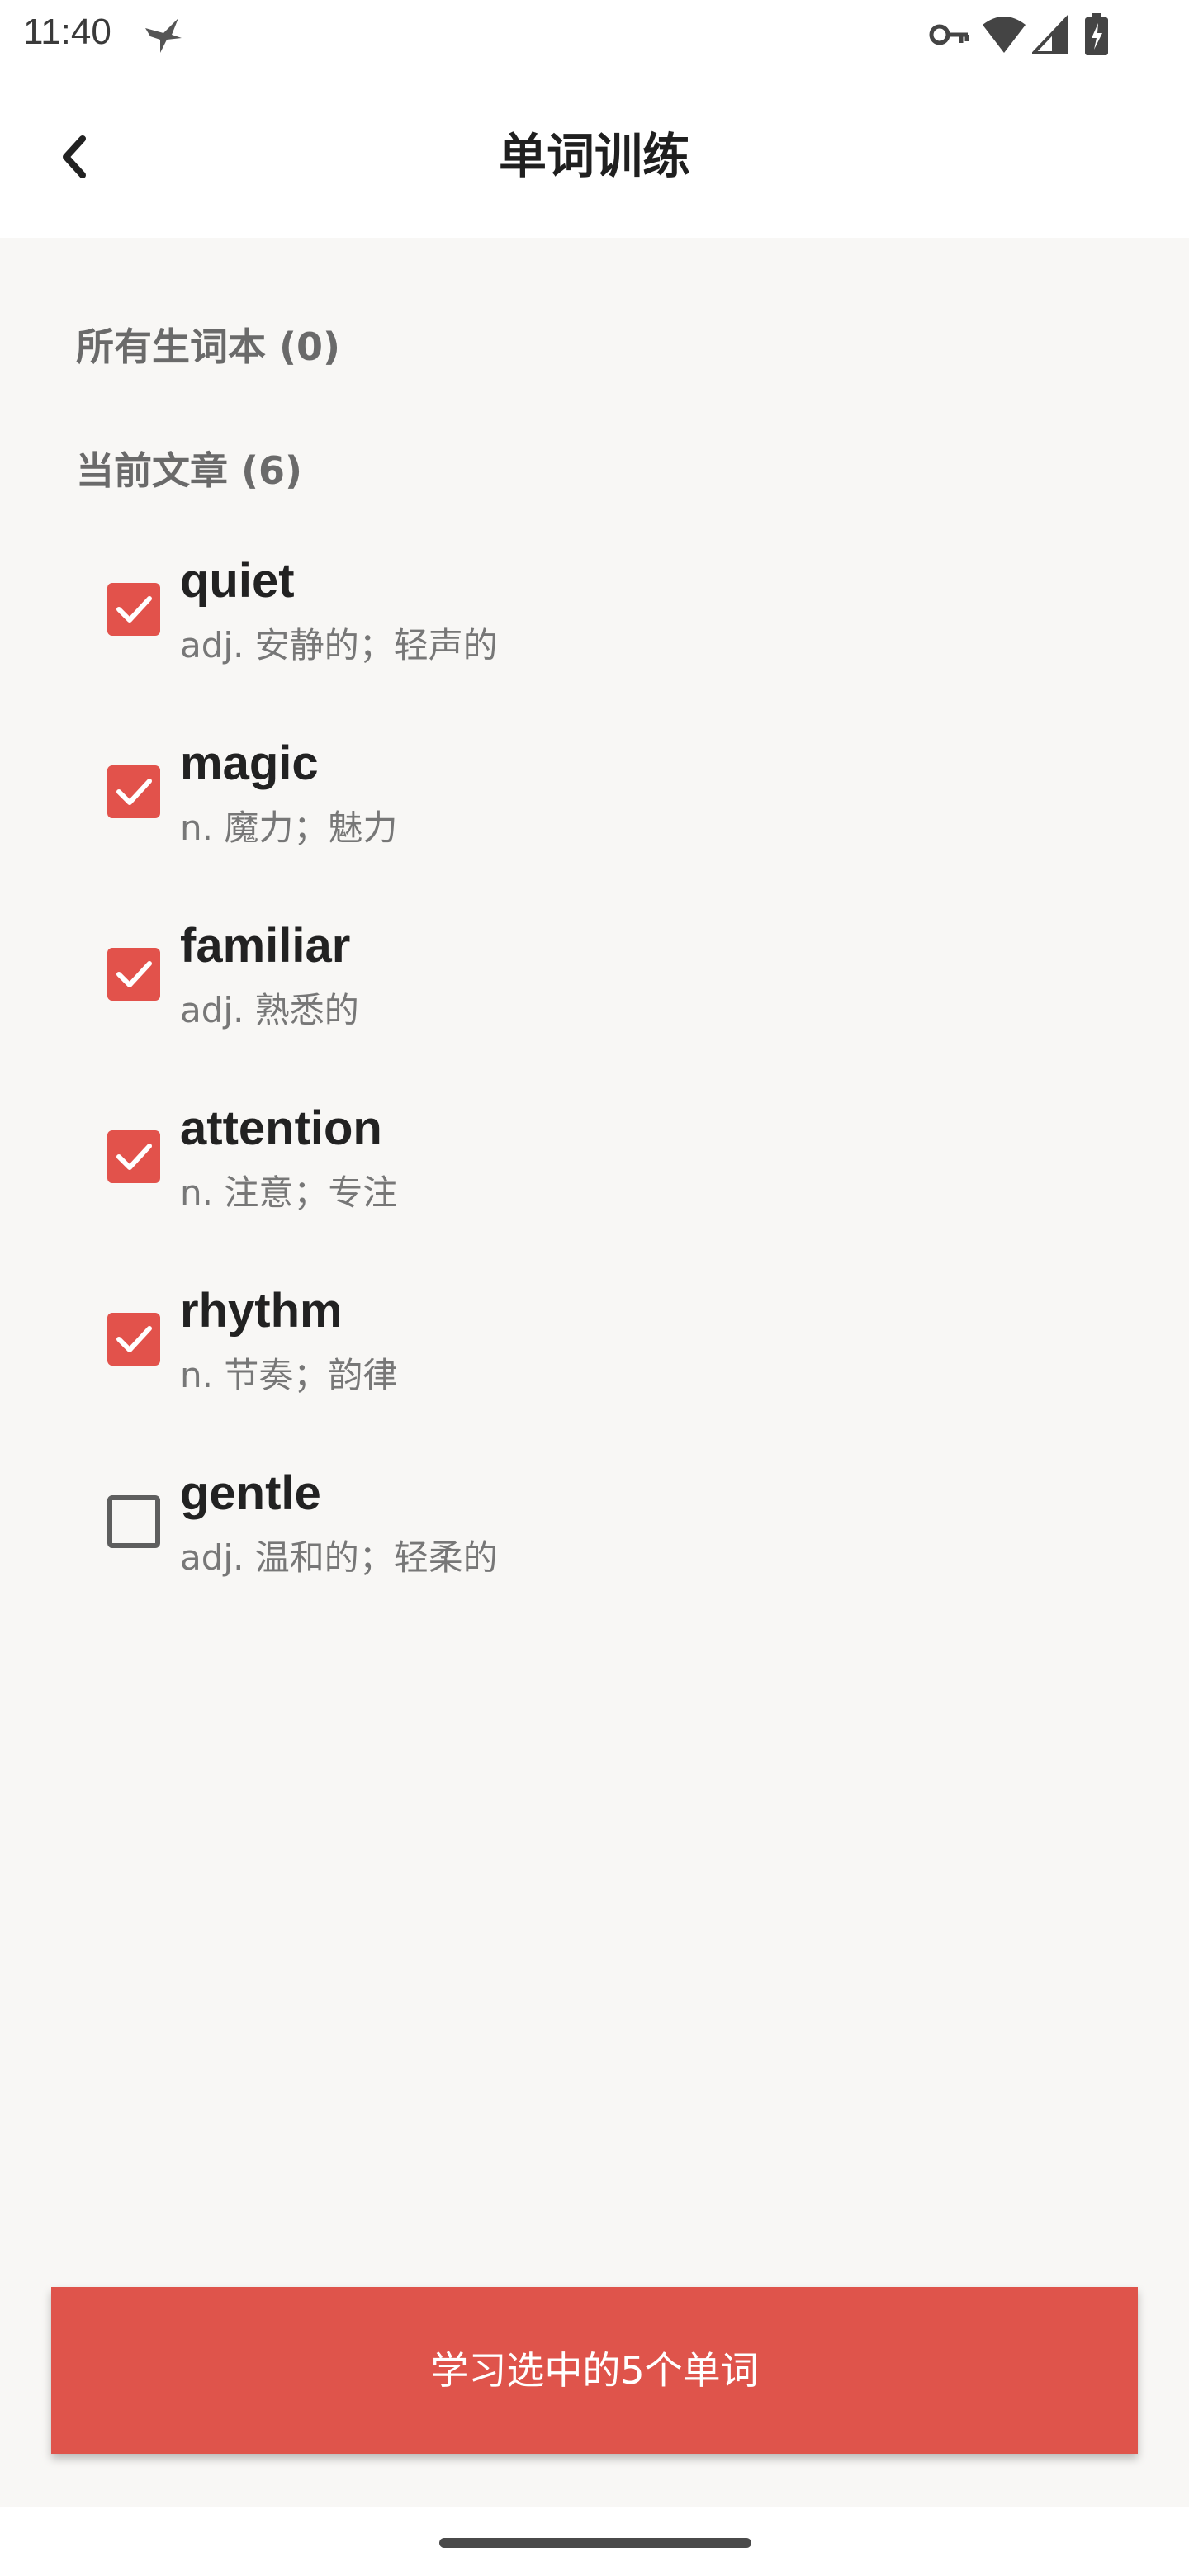 This screenshot has width=1189, height=2576. I want to click on word-definition: n. 节奏；韵律, so click(289, 1375).